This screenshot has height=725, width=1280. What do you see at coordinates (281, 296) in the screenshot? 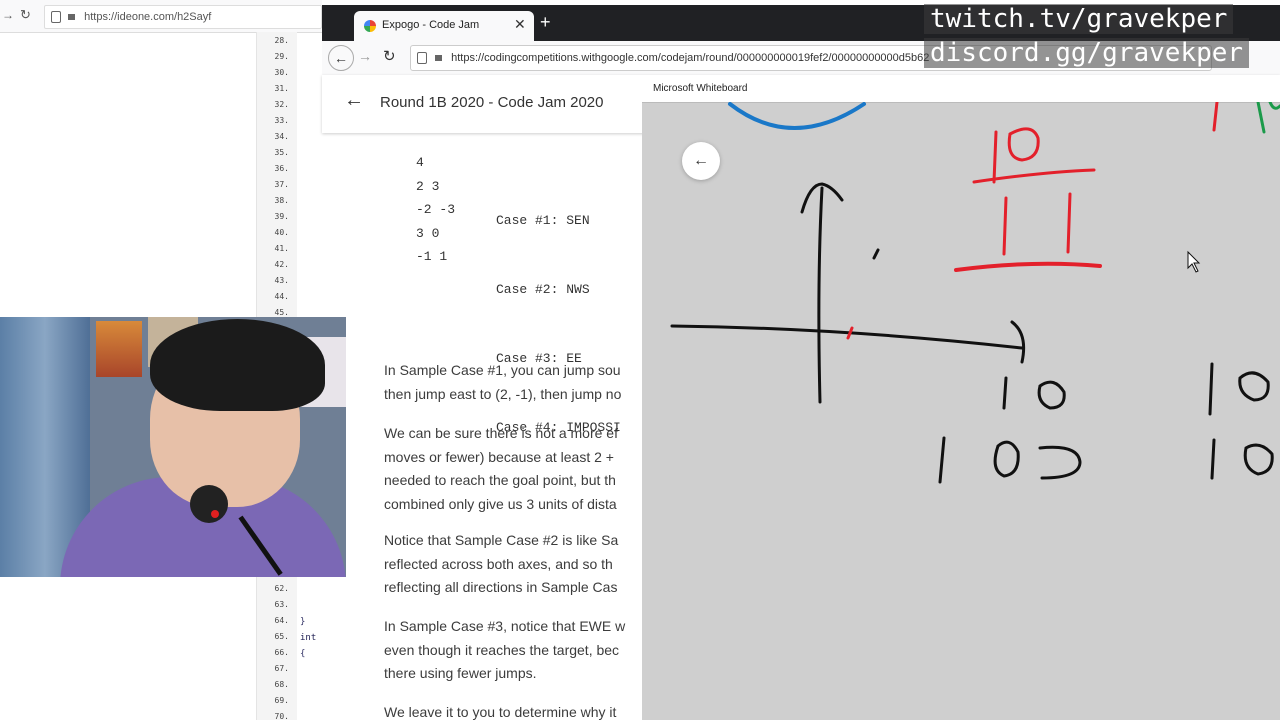
I see `line-number: 44.` at bounding box center [281, 296].